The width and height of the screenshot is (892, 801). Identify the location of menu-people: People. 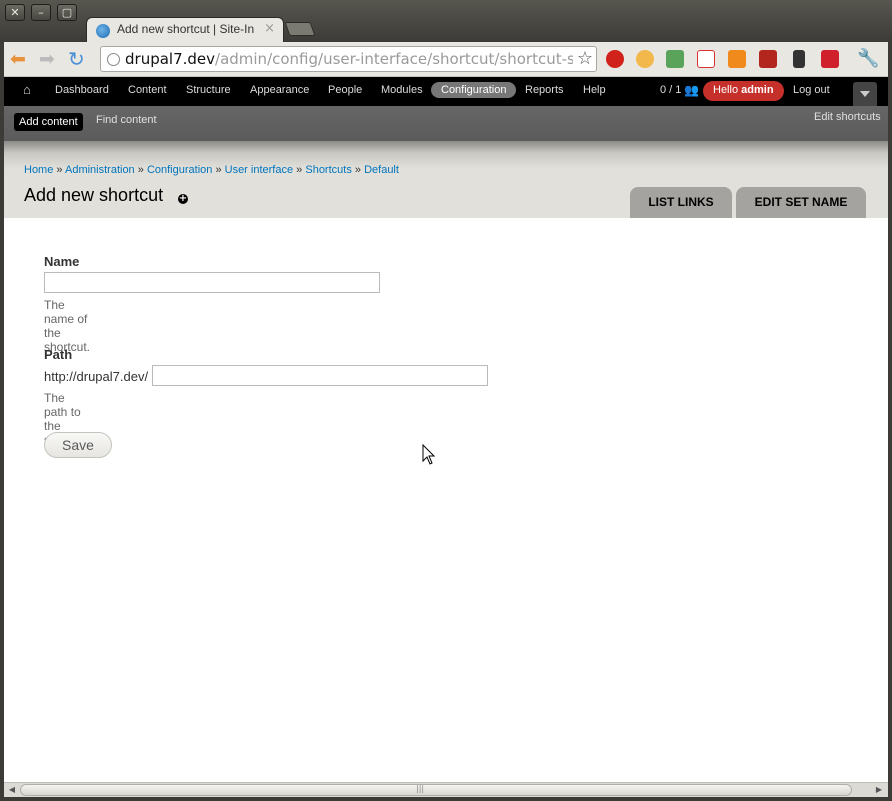
(345, 90).